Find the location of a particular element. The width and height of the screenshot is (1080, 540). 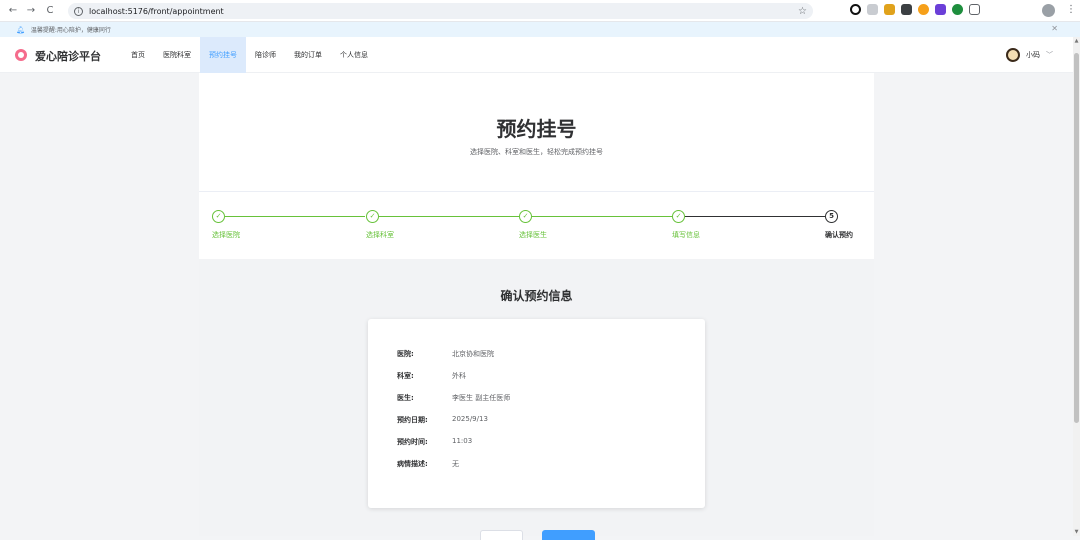

menu-item-escorts: 陪诊师 is located at coordinates (265, 55).